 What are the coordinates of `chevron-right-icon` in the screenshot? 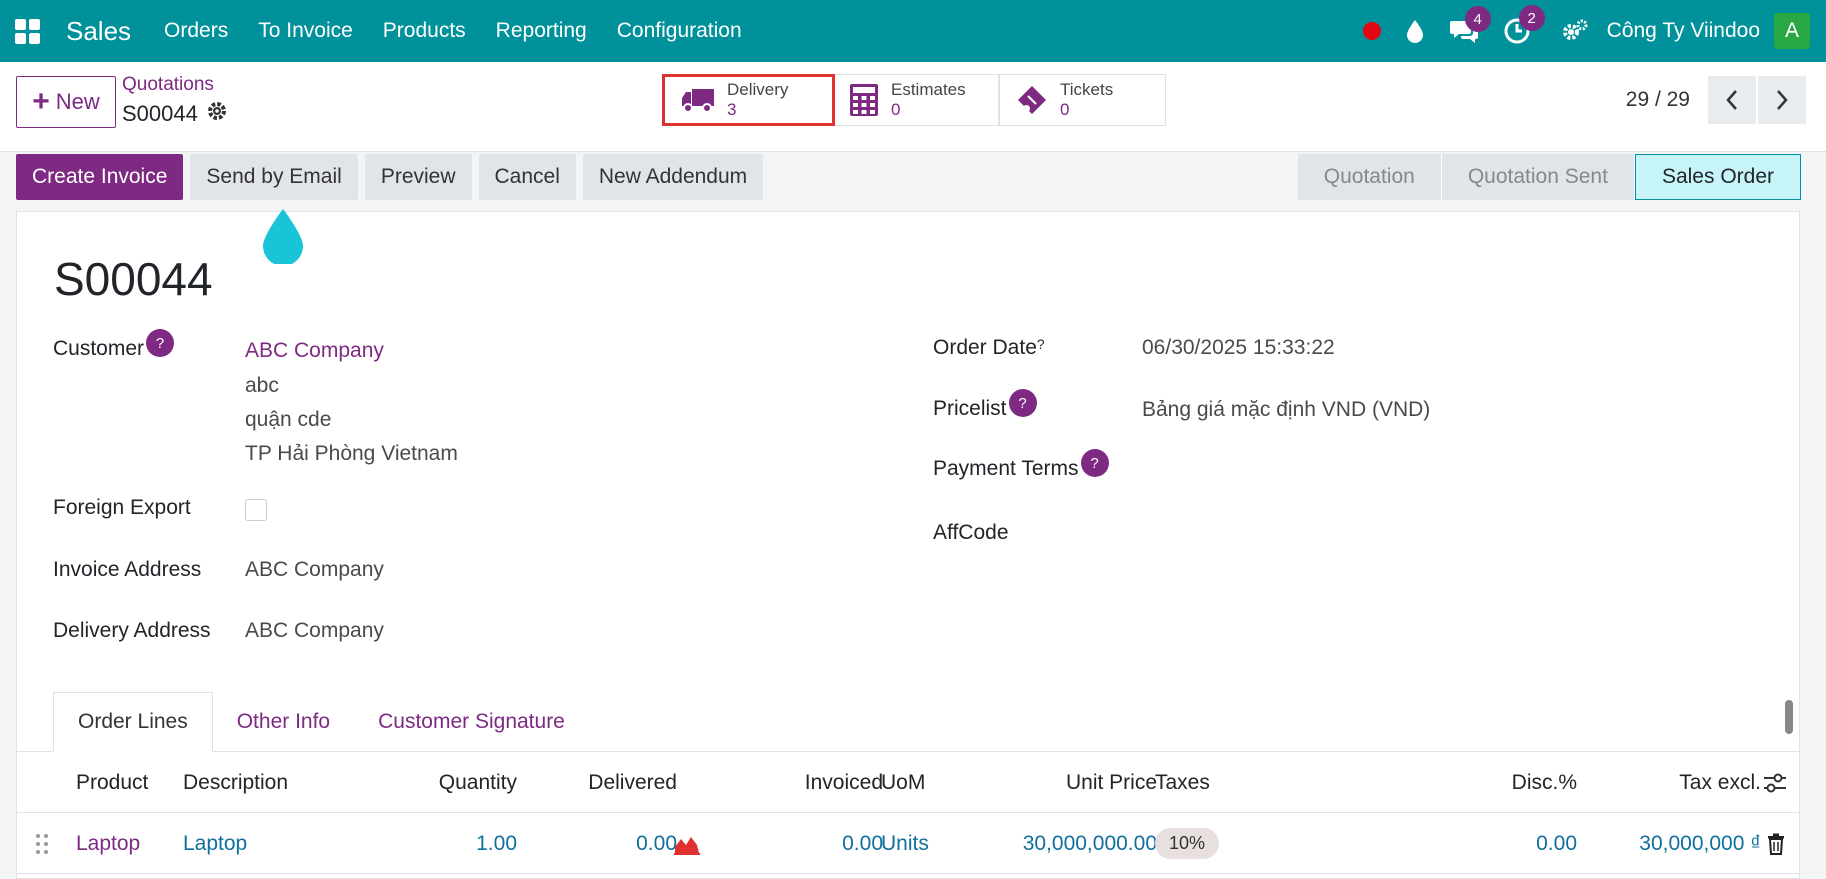 It's located at (1782, 100).